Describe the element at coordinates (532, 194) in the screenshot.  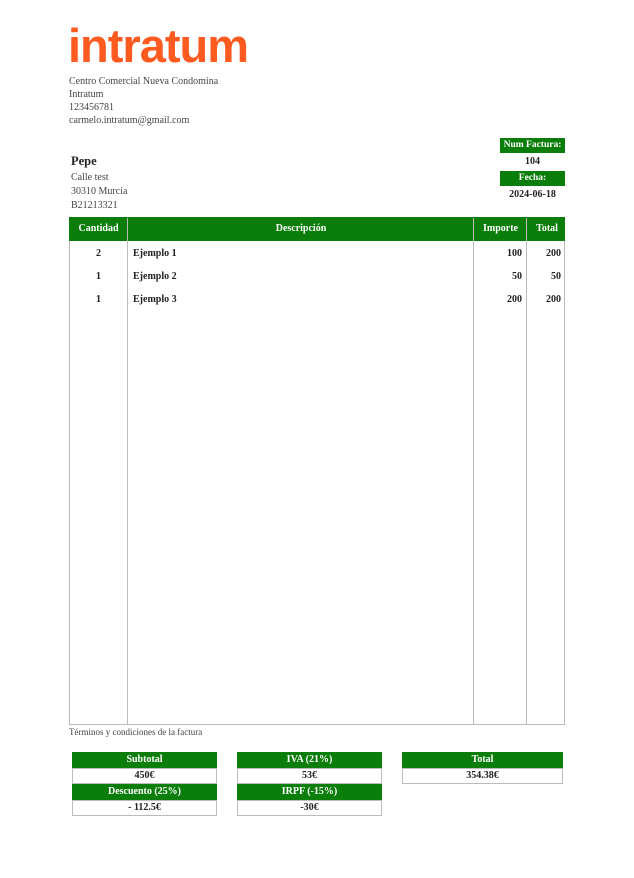
I see `invoice-date: 2024-06-18` at that location.